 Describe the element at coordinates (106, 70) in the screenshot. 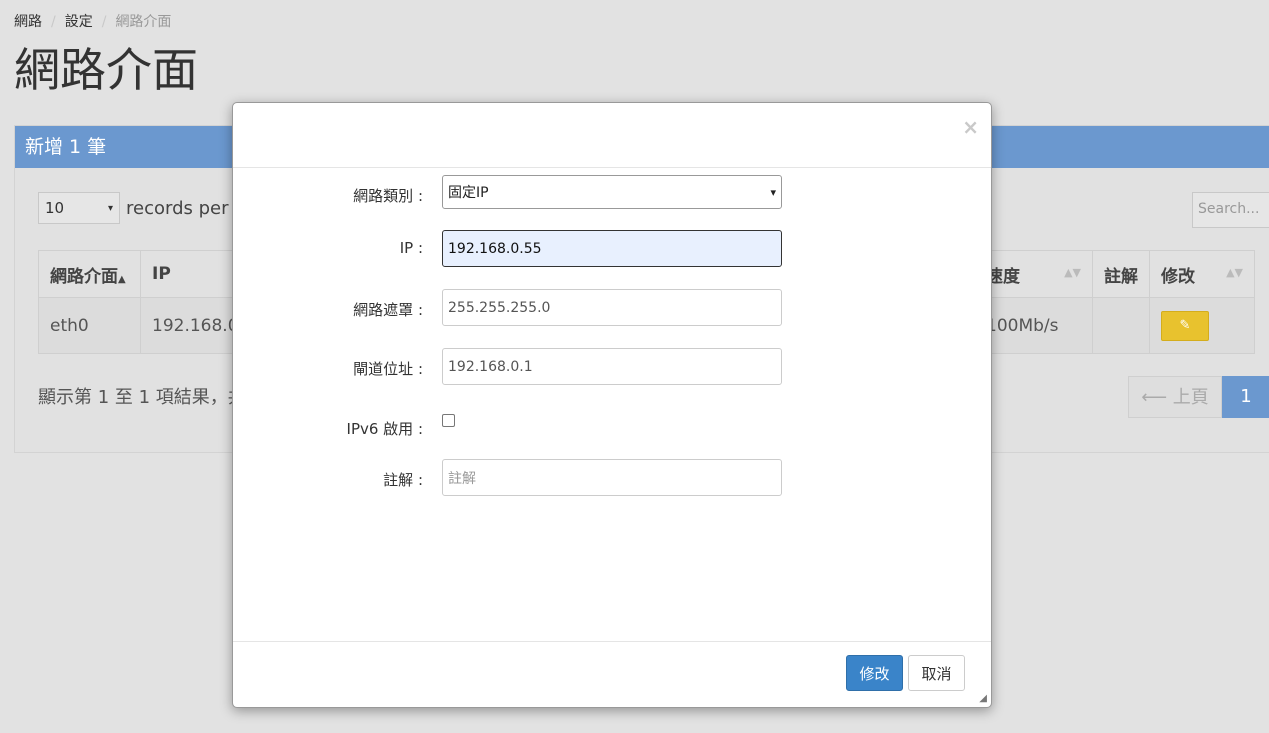

I see `page-title: 網路介面` at that location.